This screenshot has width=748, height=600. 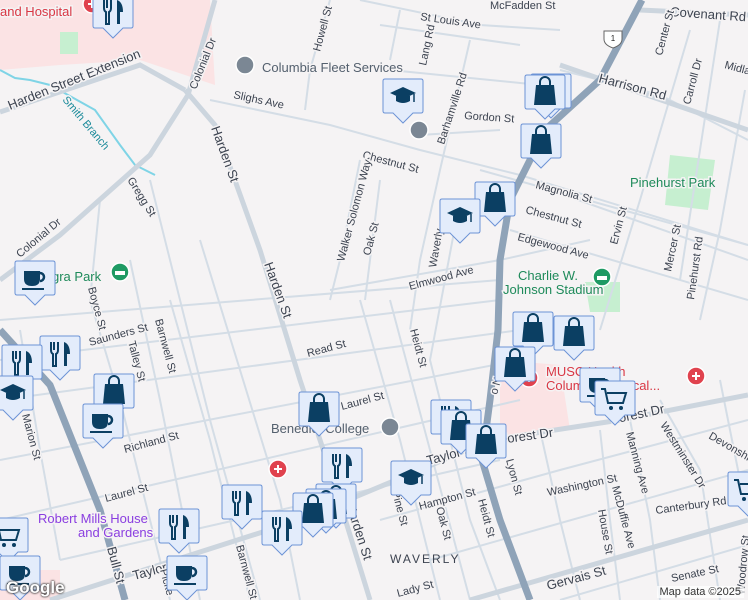 I want to click on street-label: Richland St, so click(x=151, y=443).